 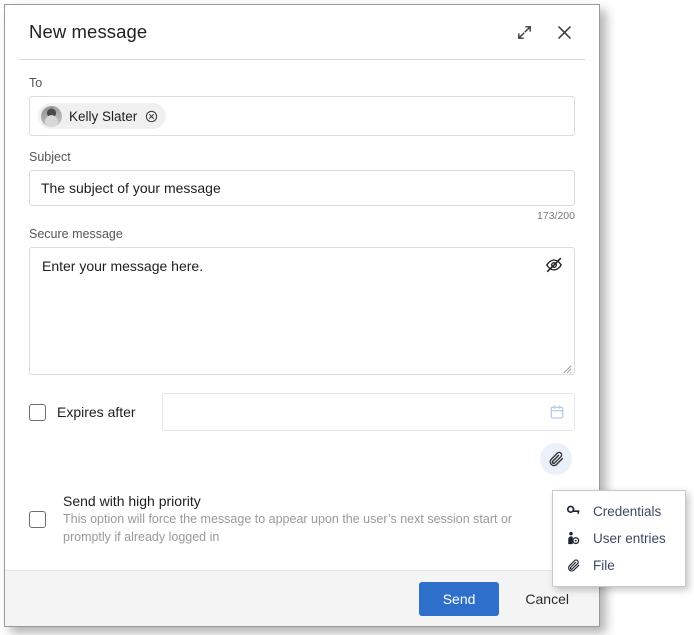 What do you see at coordinates (524, 32) in the screenshot?
I see `expand-diagonal-icon` at bounding box center [524, 32].